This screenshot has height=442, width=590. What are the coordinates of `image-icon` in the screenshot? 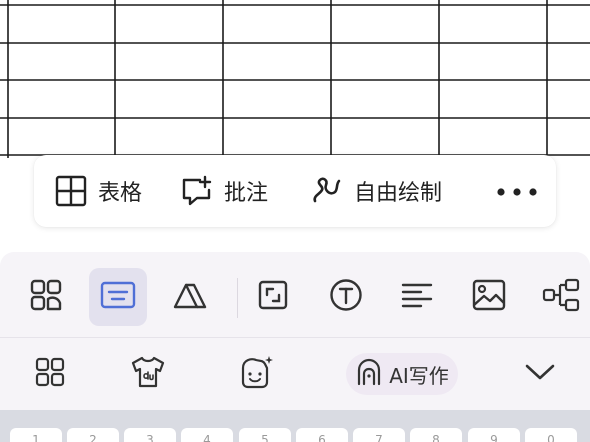 It's located at (489, 297).